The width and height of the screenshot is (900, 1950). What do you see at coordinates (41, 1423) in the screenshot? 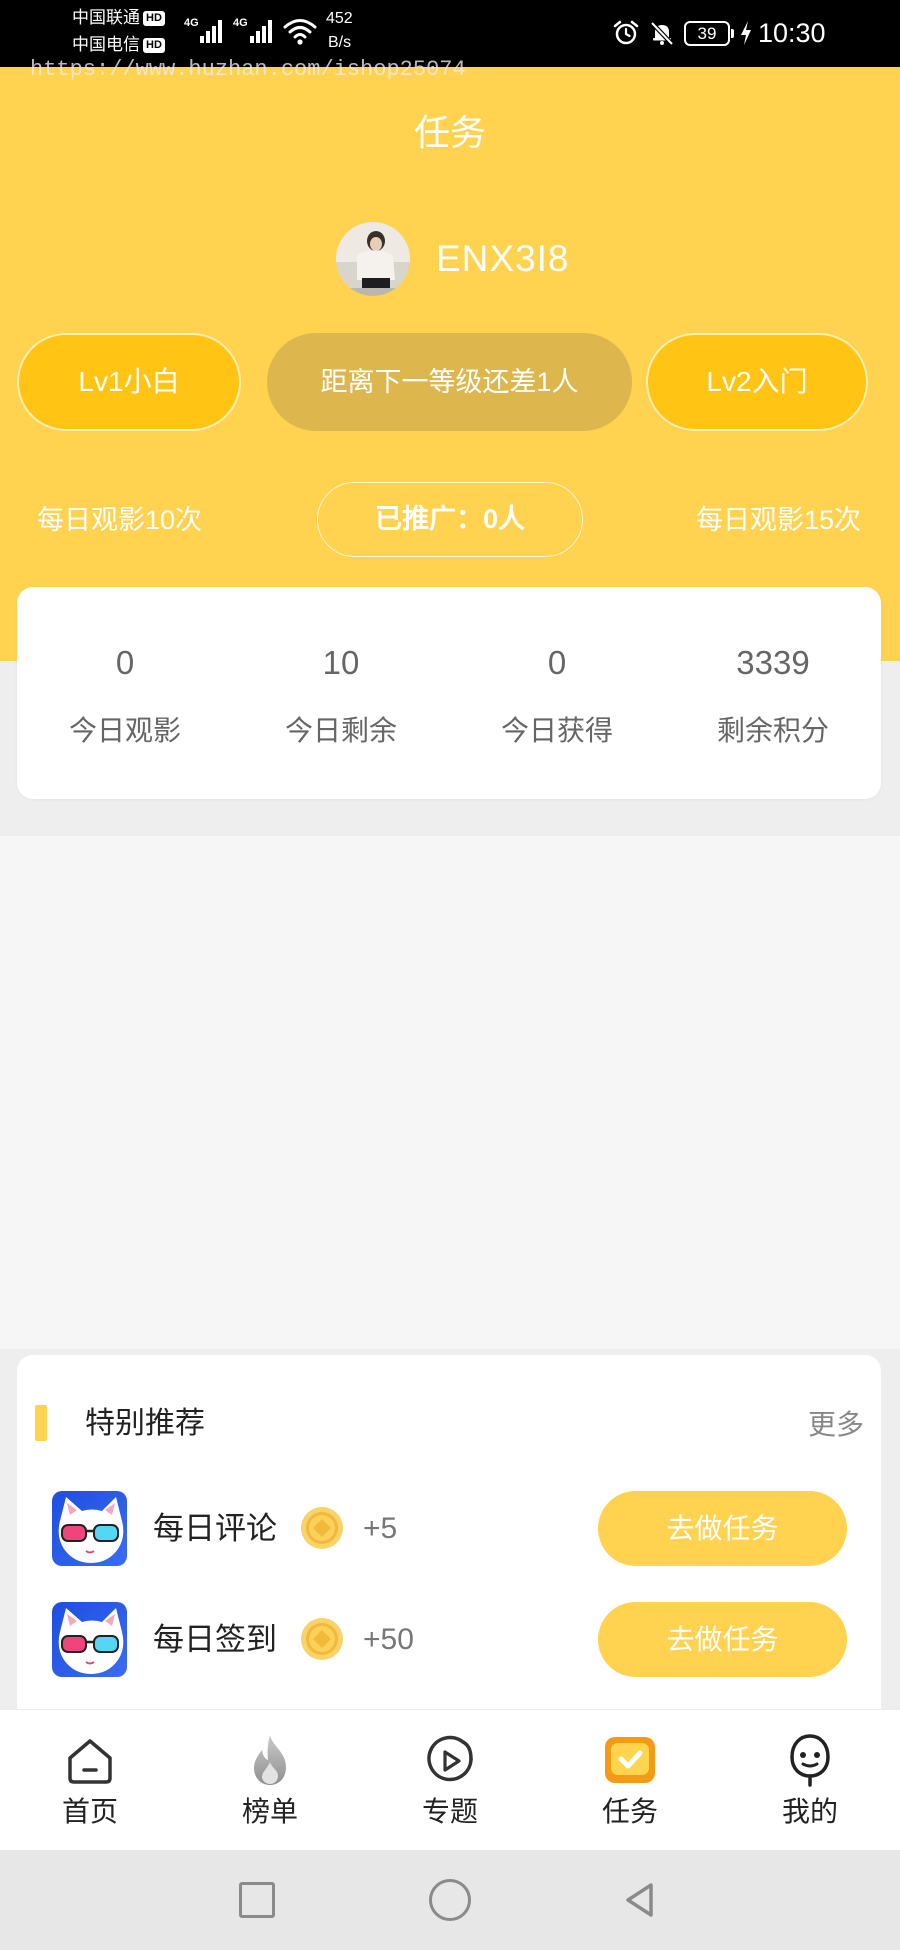
I see `section-marker` at bounding box center [41, 1423].